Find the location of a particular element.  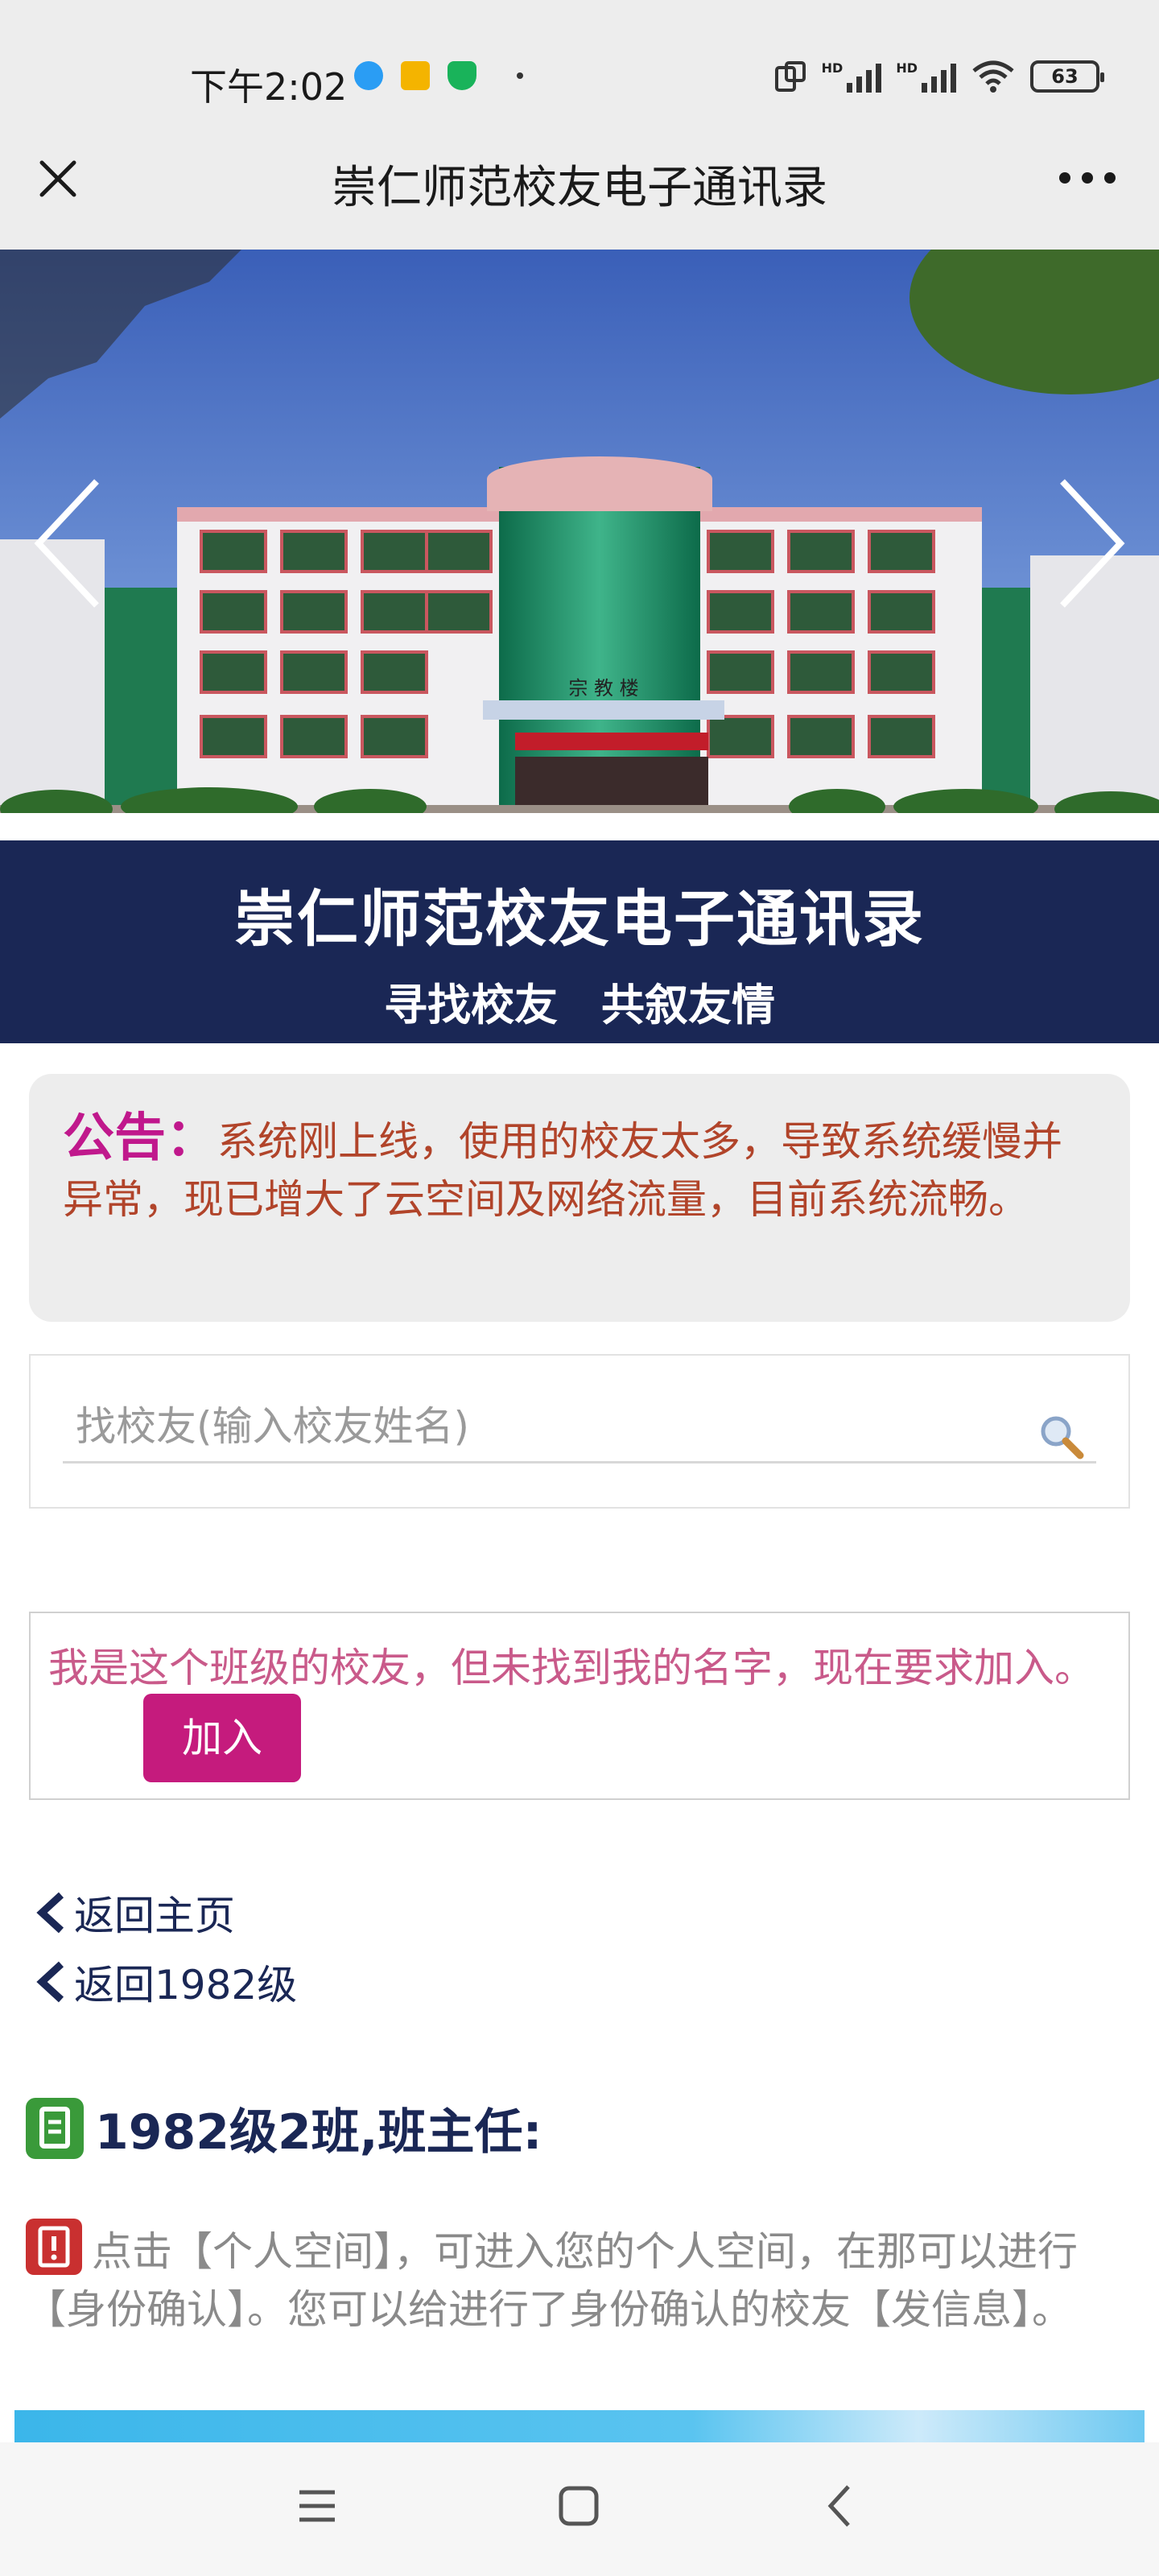

signal-icon-1: HD is located at coordinates (852, 76).